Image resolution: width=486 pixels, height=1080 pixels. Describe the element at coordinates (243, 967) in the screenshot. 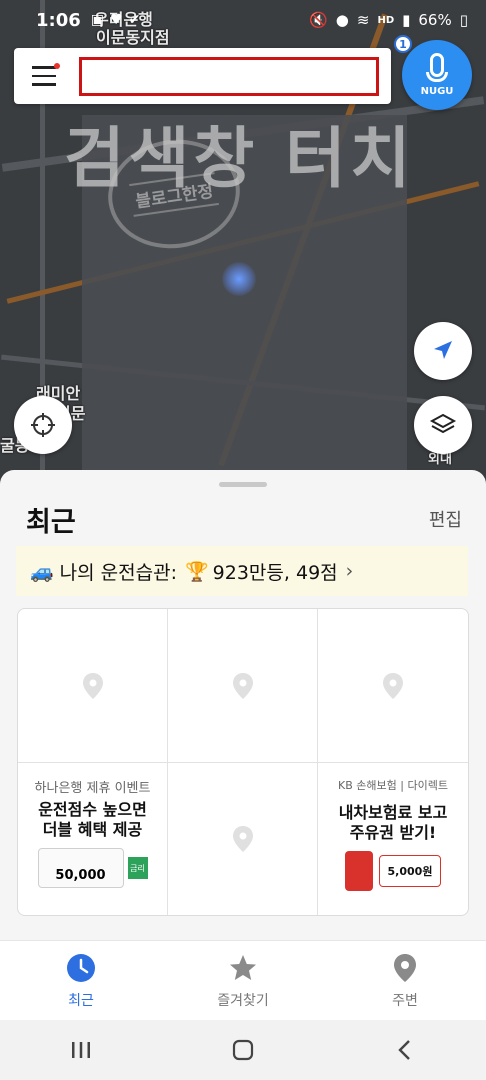

I see `star-icon` at that location.